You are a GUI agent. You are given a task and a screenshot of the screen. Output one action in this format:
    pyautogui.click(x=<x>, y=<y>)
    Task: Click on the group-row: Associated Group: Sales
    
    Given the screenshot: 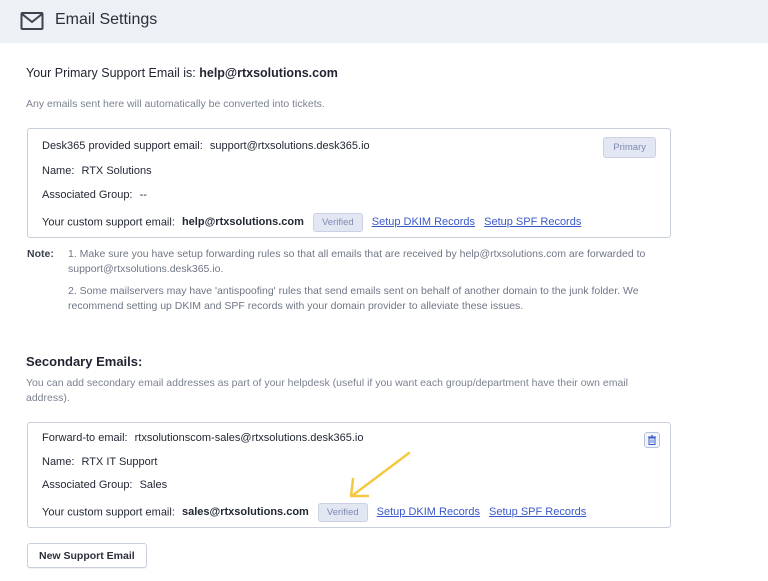 What is the action you would take?
    pyautogui.click(x=104, y=485)
    